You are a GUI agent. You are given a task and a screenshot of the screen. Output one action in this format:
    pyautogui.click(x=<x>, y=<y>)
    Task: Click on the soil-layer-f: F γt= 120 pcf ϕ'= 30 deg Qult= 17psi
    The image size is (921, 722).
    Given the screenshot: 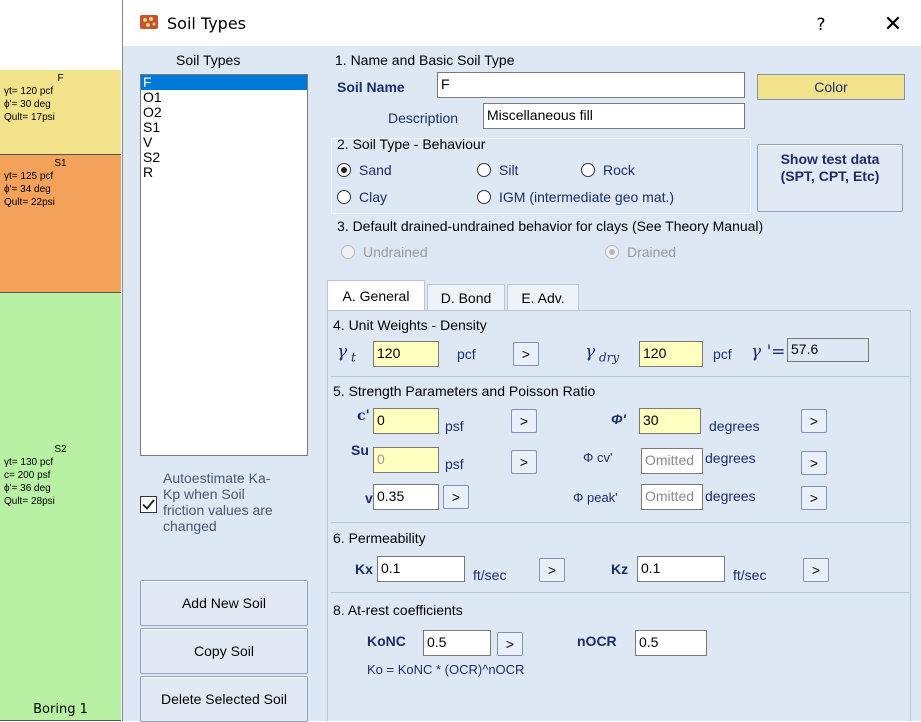 What is the action you would take?
    pyautogui.click(x=60, y=112)
    